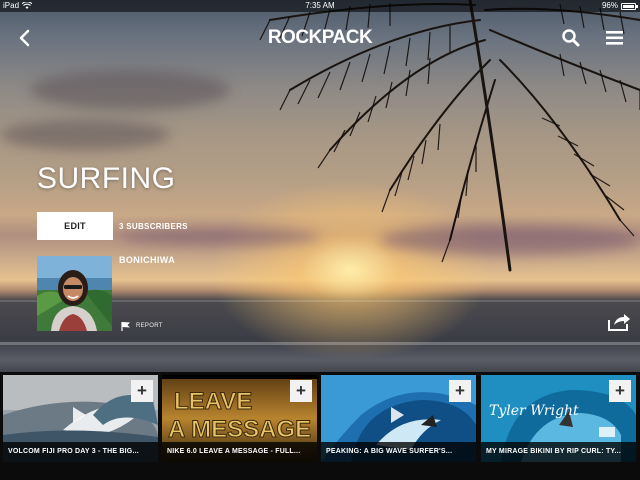  Describe the element at coordinates (147, 260) in the screenshot. I see `channel-owner-name: BONICHIWA` at that location.